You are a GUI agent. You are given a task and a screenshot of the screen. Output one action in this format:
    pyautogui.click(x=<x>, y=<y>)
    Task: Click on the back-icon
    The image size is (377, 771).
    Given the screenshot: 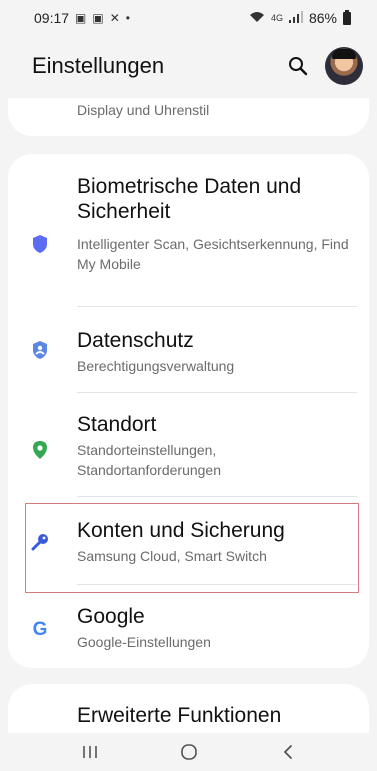 What is the action you would take?
    pyautogui.click(x=288, y=752)
    